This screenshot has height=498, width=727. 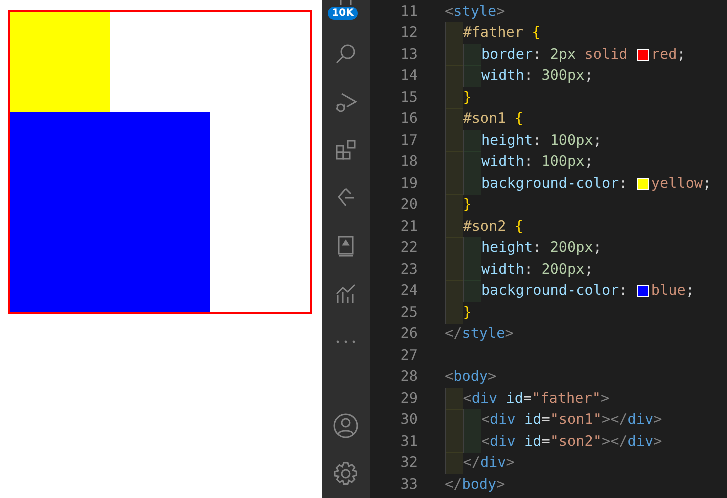 I want to click on code-line: border: 2px solid, so click(x=540, y=55).